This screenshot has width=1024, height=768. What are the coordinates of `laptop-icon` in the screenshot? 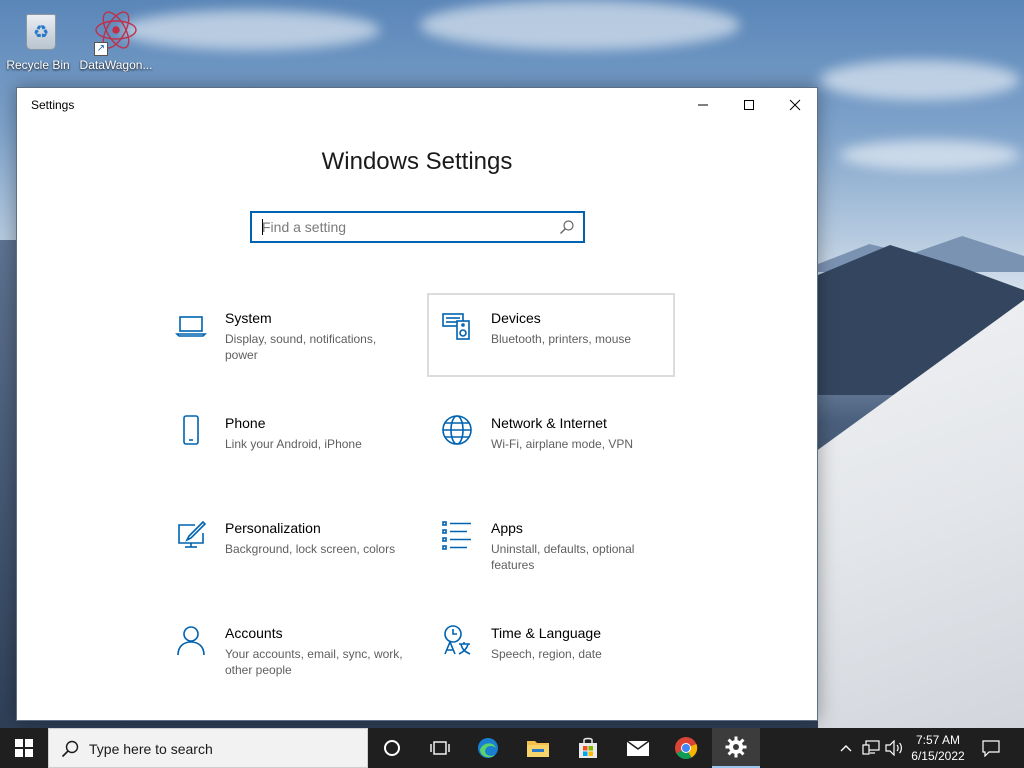 It's located at (191, 325).